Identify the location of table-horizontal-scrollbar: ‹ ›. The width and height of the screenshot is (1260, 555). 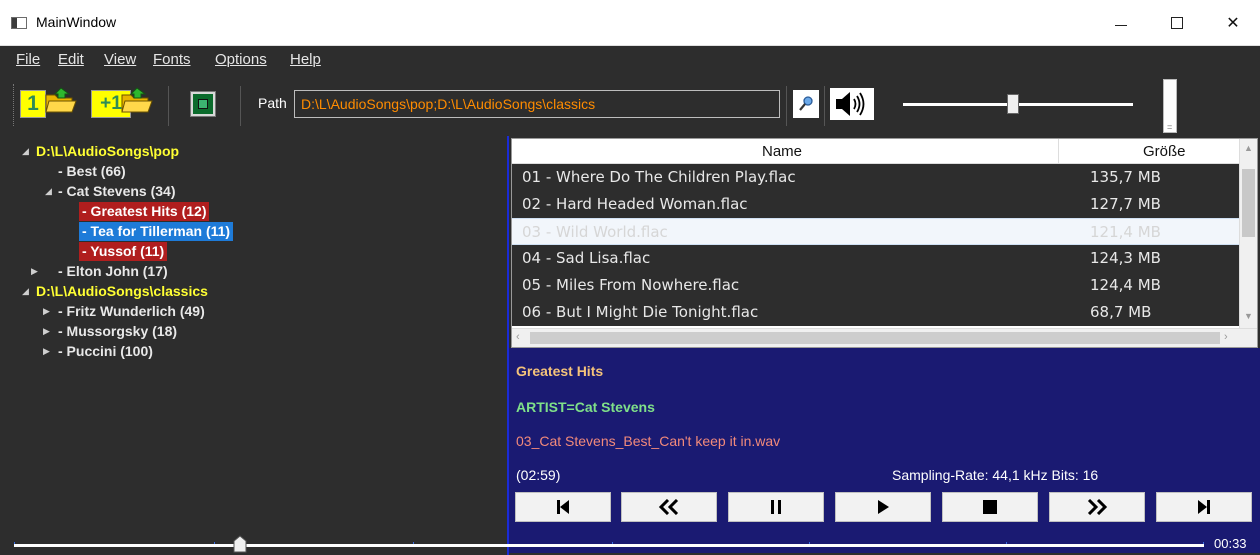
(884, 337).